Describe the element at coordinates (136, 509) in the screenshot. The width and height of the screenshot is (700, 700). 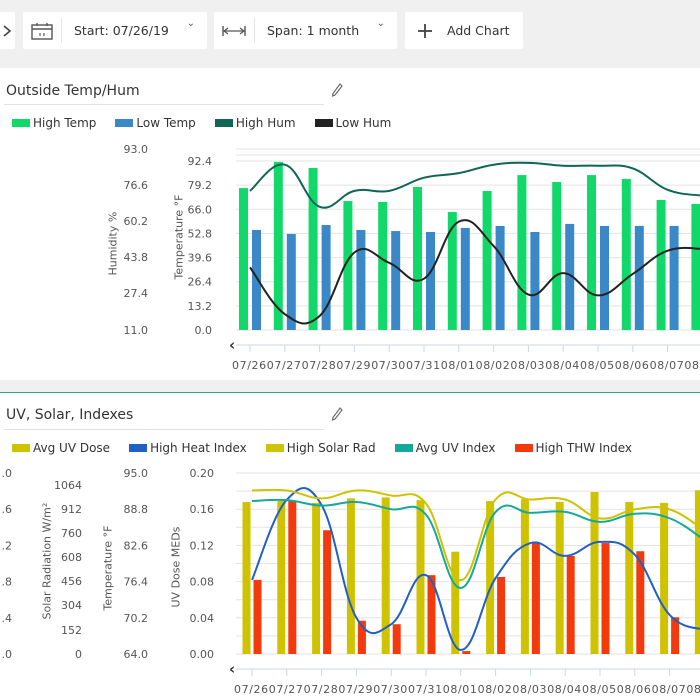
I see `y-tick-label: 88.8` at that location.